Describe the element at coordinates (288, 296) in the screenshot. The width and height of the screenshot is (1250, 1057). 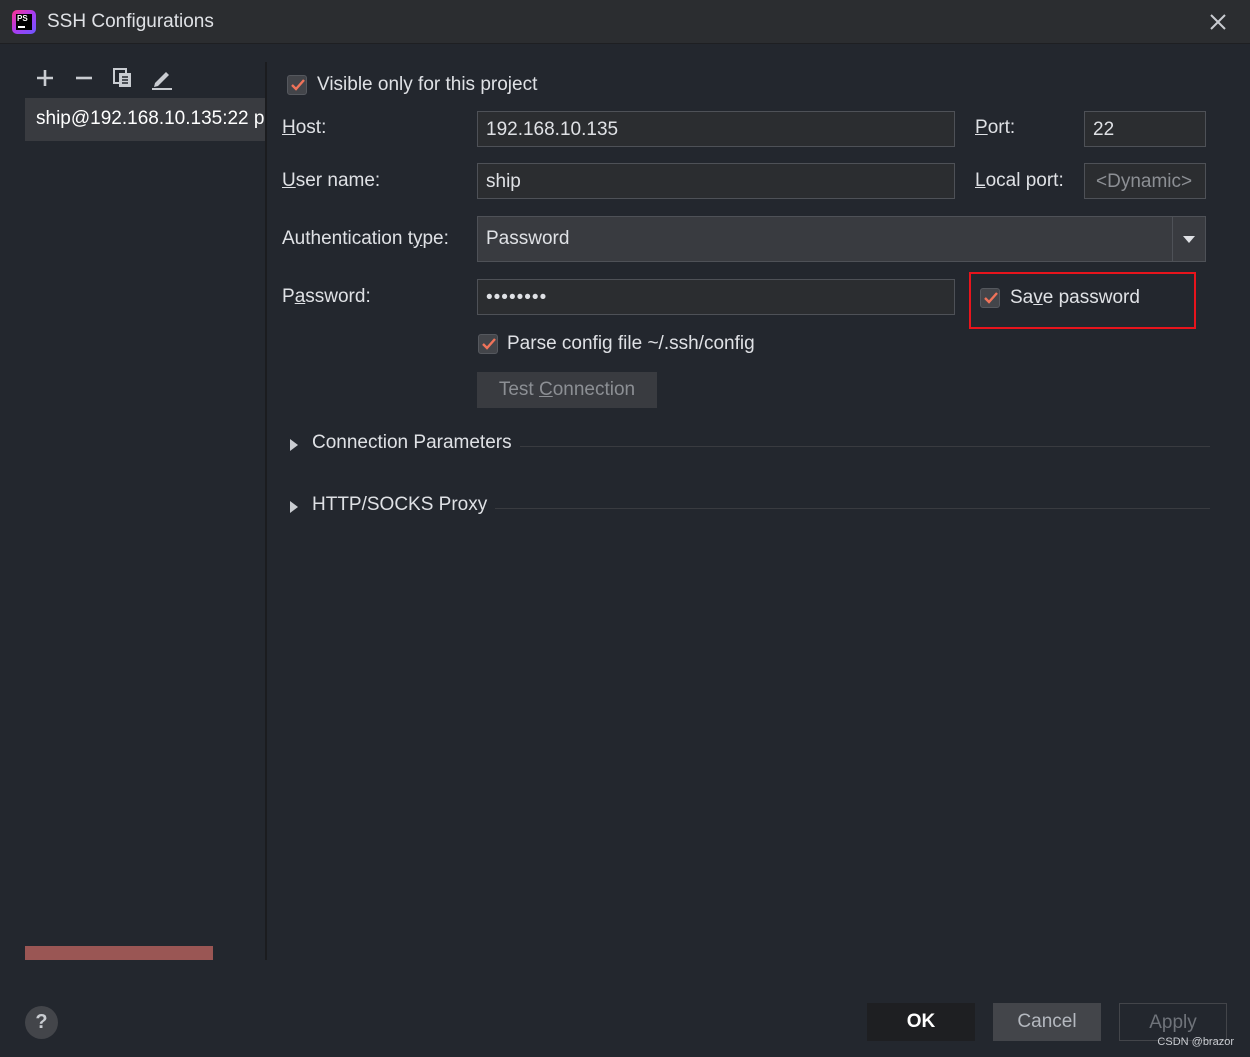
I see `password-label-pre: P` at that location.